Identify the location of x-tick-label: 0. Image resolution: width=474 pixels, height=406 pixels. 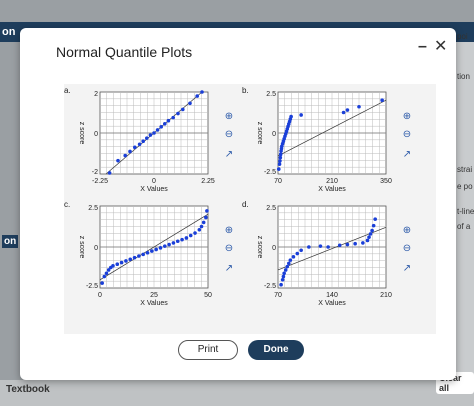
(100, 295).